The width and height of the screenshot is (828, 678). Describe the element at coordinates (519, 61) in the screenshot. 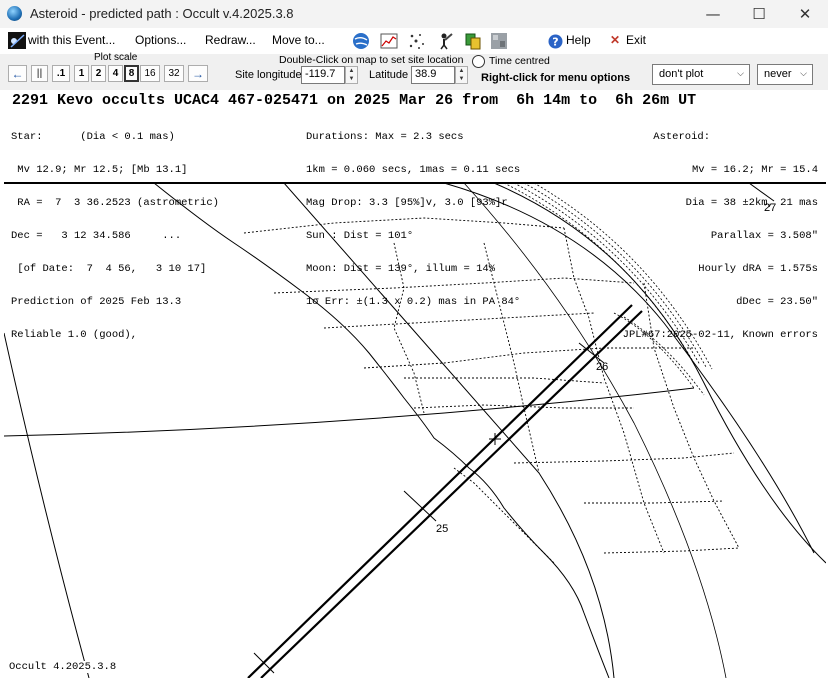

I see `time-centred-label: Time centred` at that location.